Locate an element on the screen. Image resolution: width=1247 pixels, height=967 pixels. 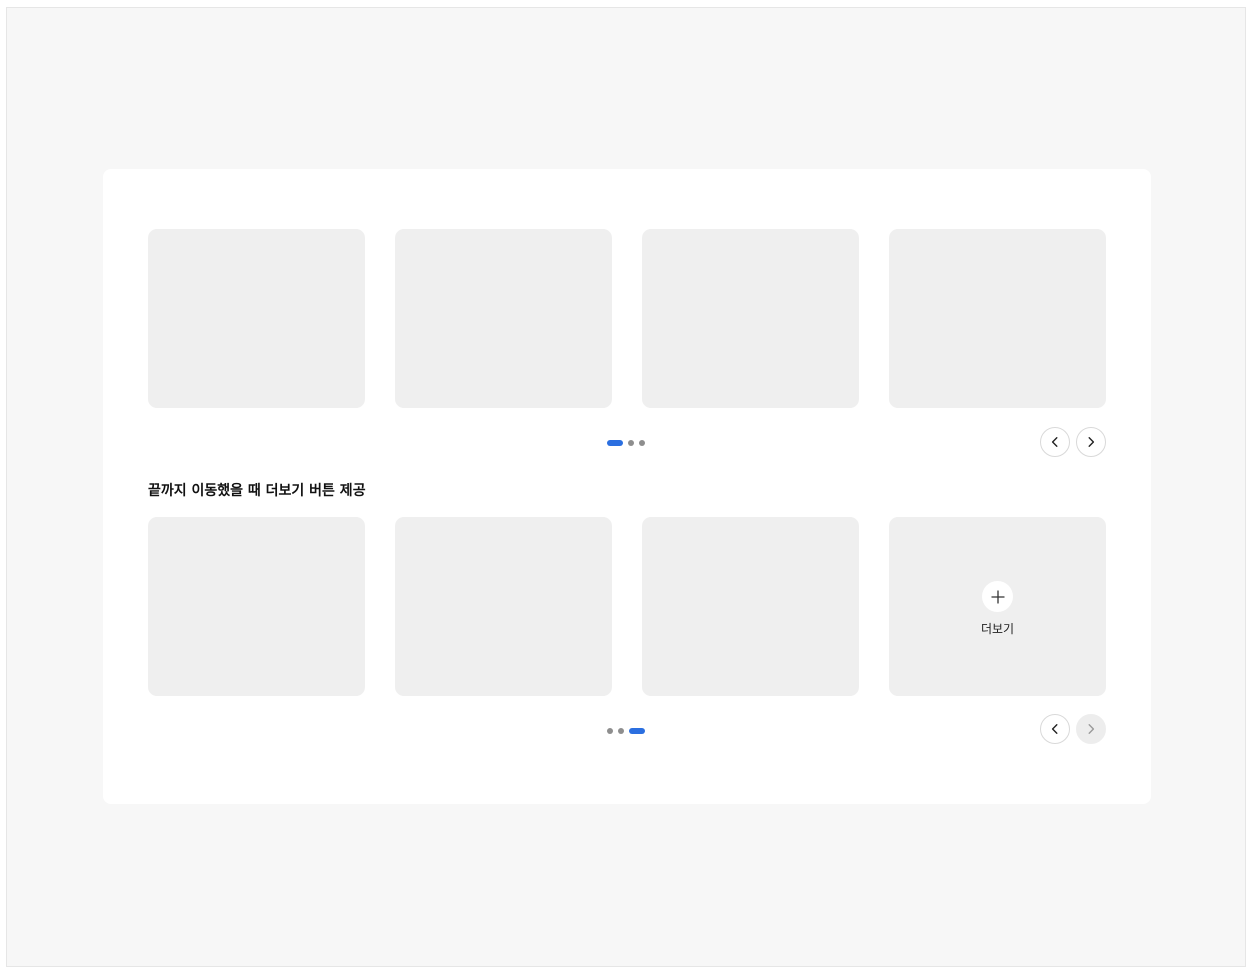
more-button is located at coordinates (997, 596).